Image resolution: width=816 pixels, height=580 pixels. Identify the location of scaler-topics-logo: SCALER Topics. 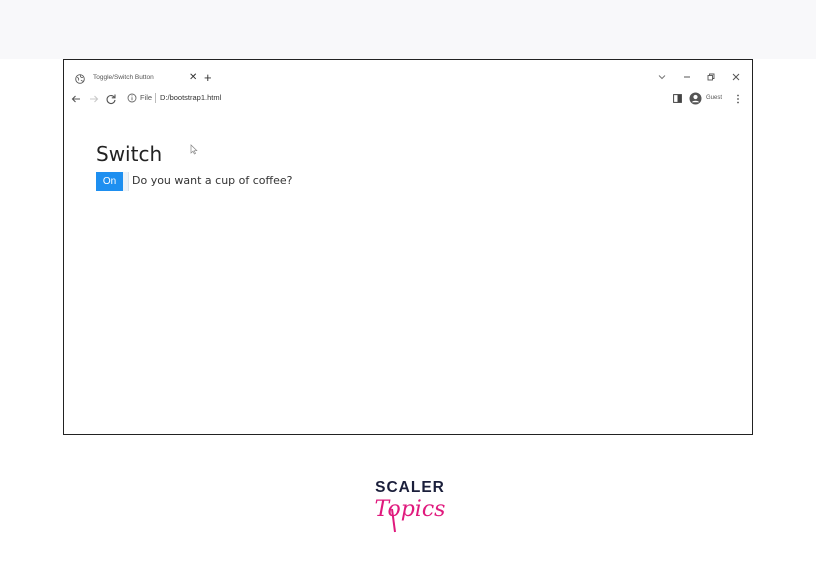
(410, 506).